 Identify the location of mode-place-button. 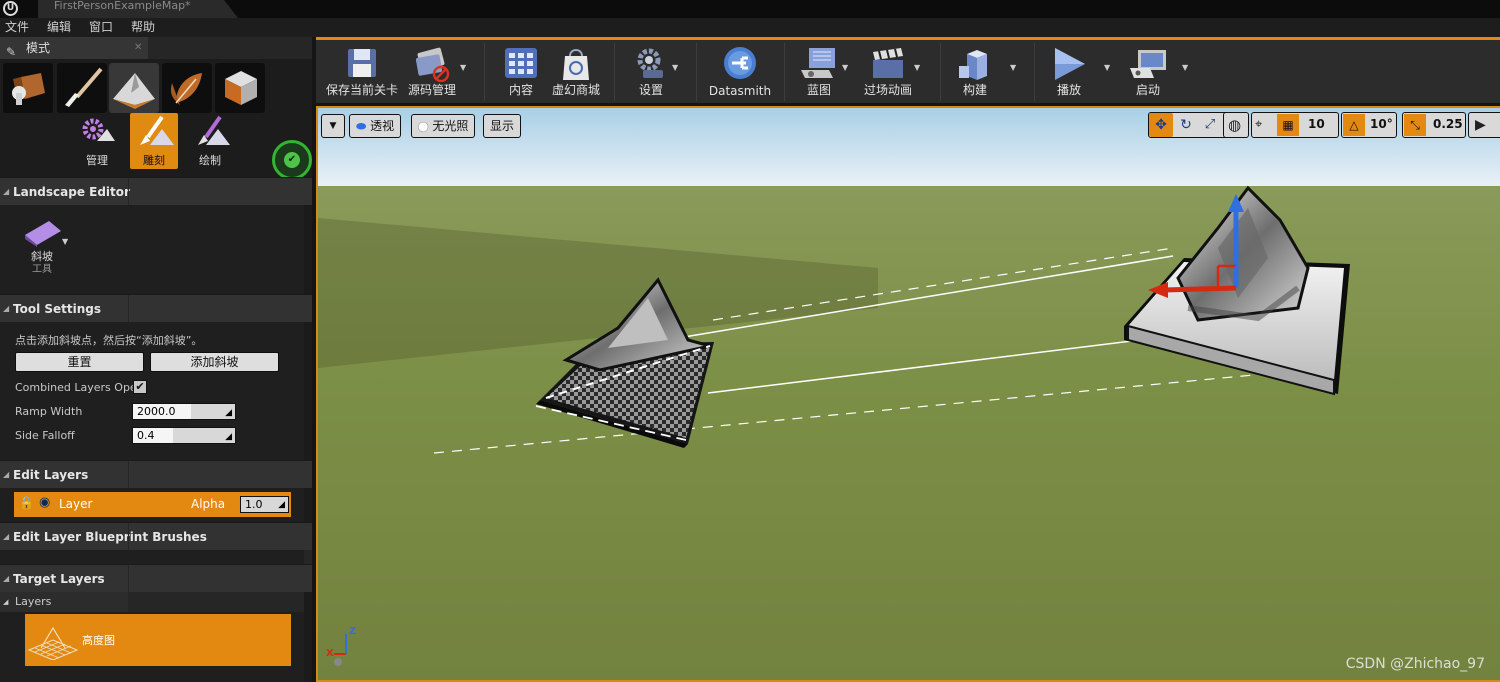
(28, 88).